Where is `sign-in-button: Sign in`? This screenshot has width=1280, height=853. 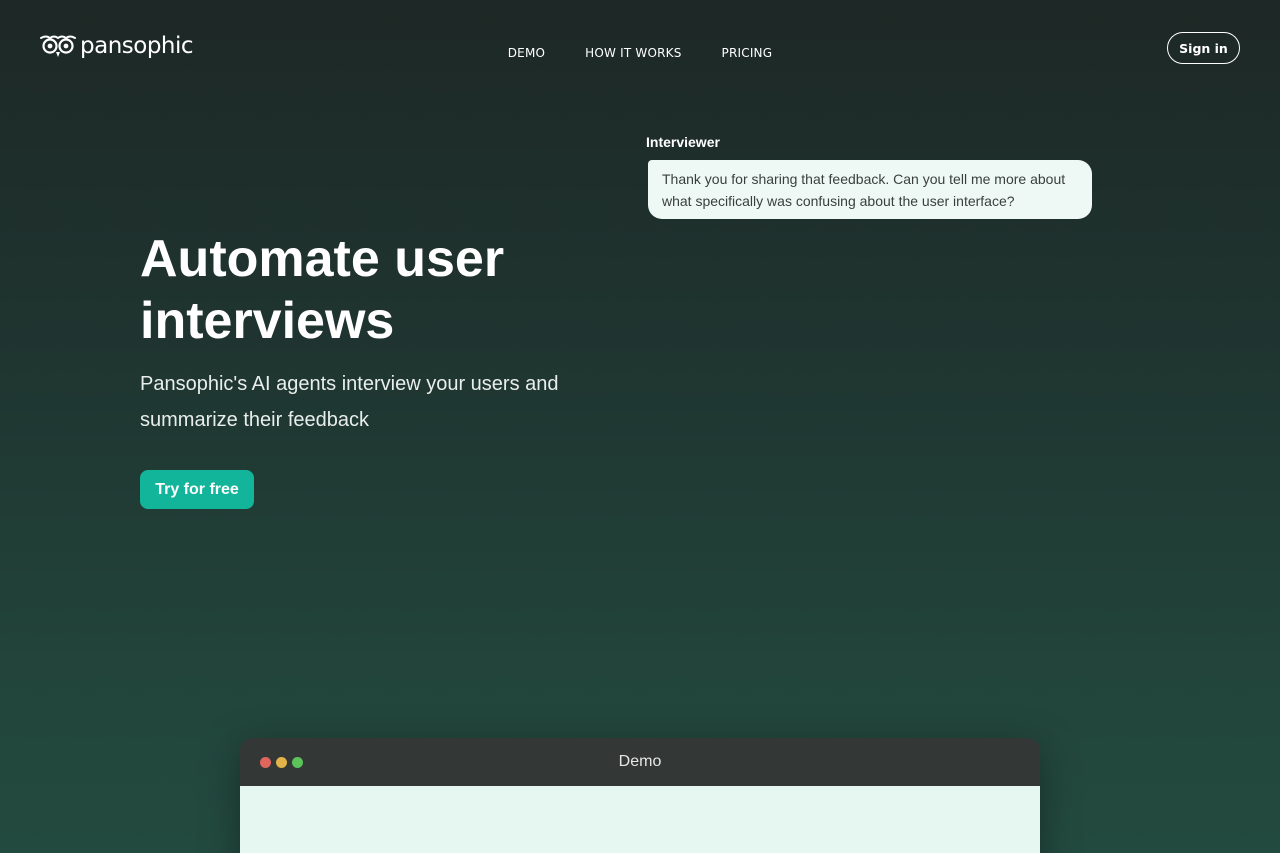
sign-in-button: Sign in is located at coordinates (1203, 48).